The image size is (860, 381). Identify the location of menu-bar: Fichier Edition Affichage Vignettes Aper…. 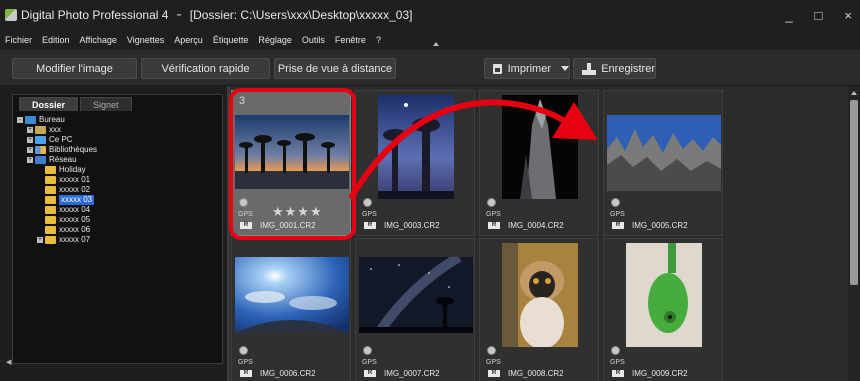
(430, 40).